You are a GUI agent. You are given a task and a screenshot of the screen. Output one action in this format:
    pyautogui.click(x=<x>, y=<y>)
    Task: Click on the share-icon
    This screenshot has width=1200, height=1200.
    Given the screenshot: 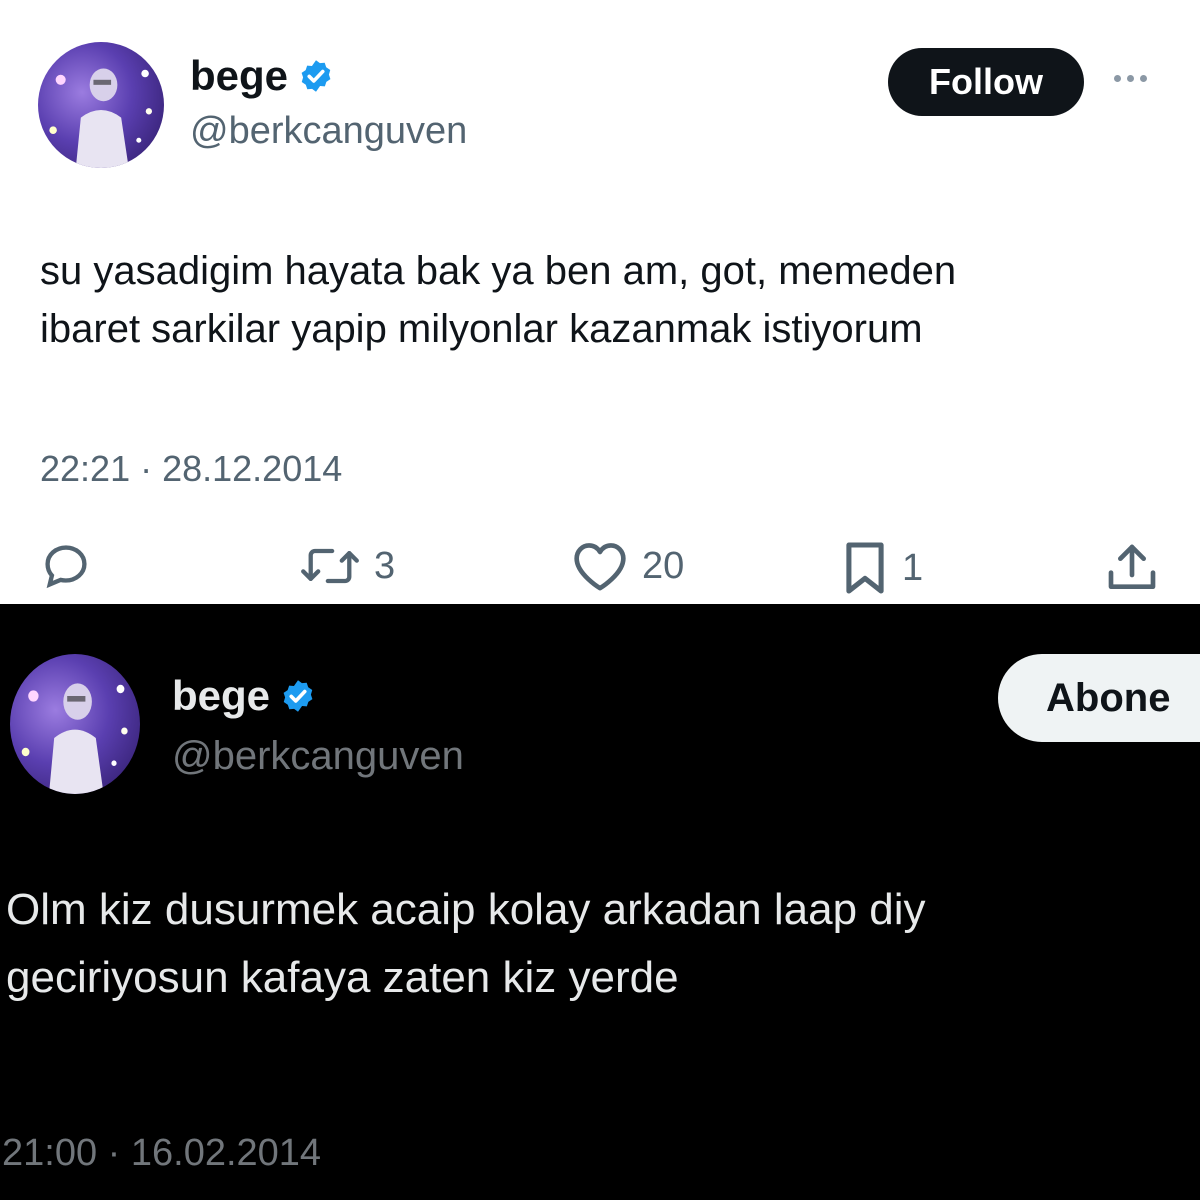 What is the action you would take?
    pyautogui.click(x=1132, y=566)
    